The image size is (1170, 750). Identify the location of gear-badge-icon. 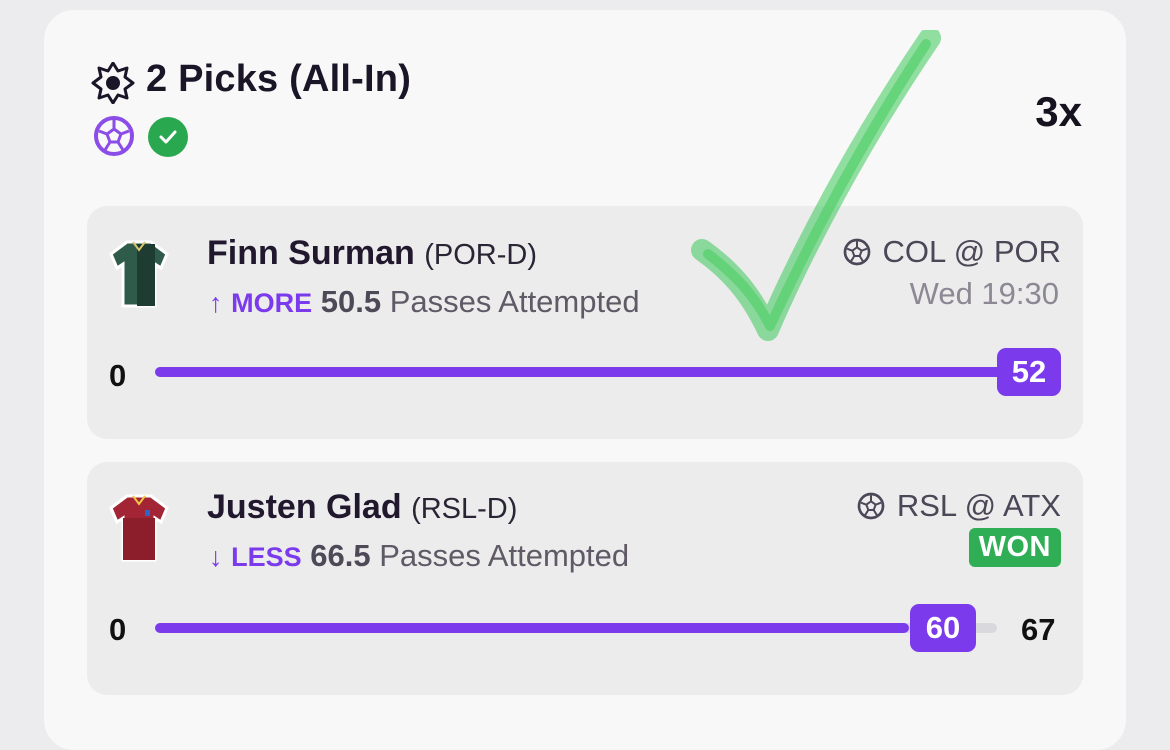
(113, 83).